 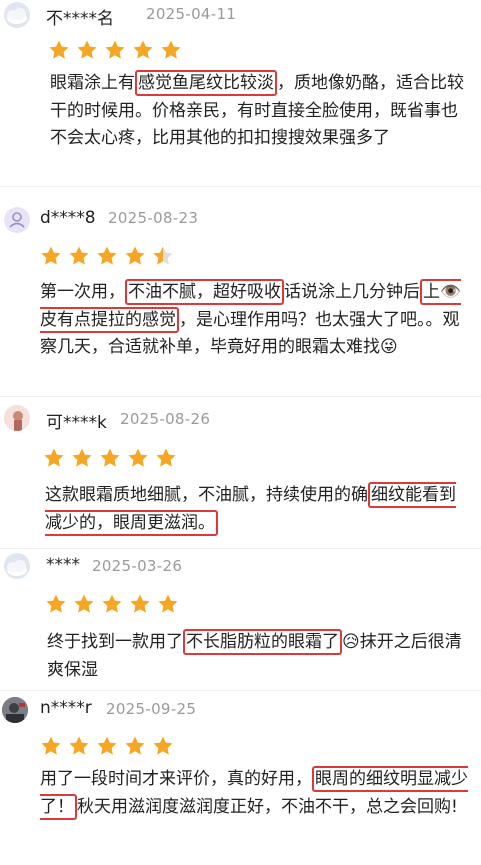 What do you see at coordinates (68, 218) in the screenshot?
I see `username: d****8` at bounding box center [68, 218].